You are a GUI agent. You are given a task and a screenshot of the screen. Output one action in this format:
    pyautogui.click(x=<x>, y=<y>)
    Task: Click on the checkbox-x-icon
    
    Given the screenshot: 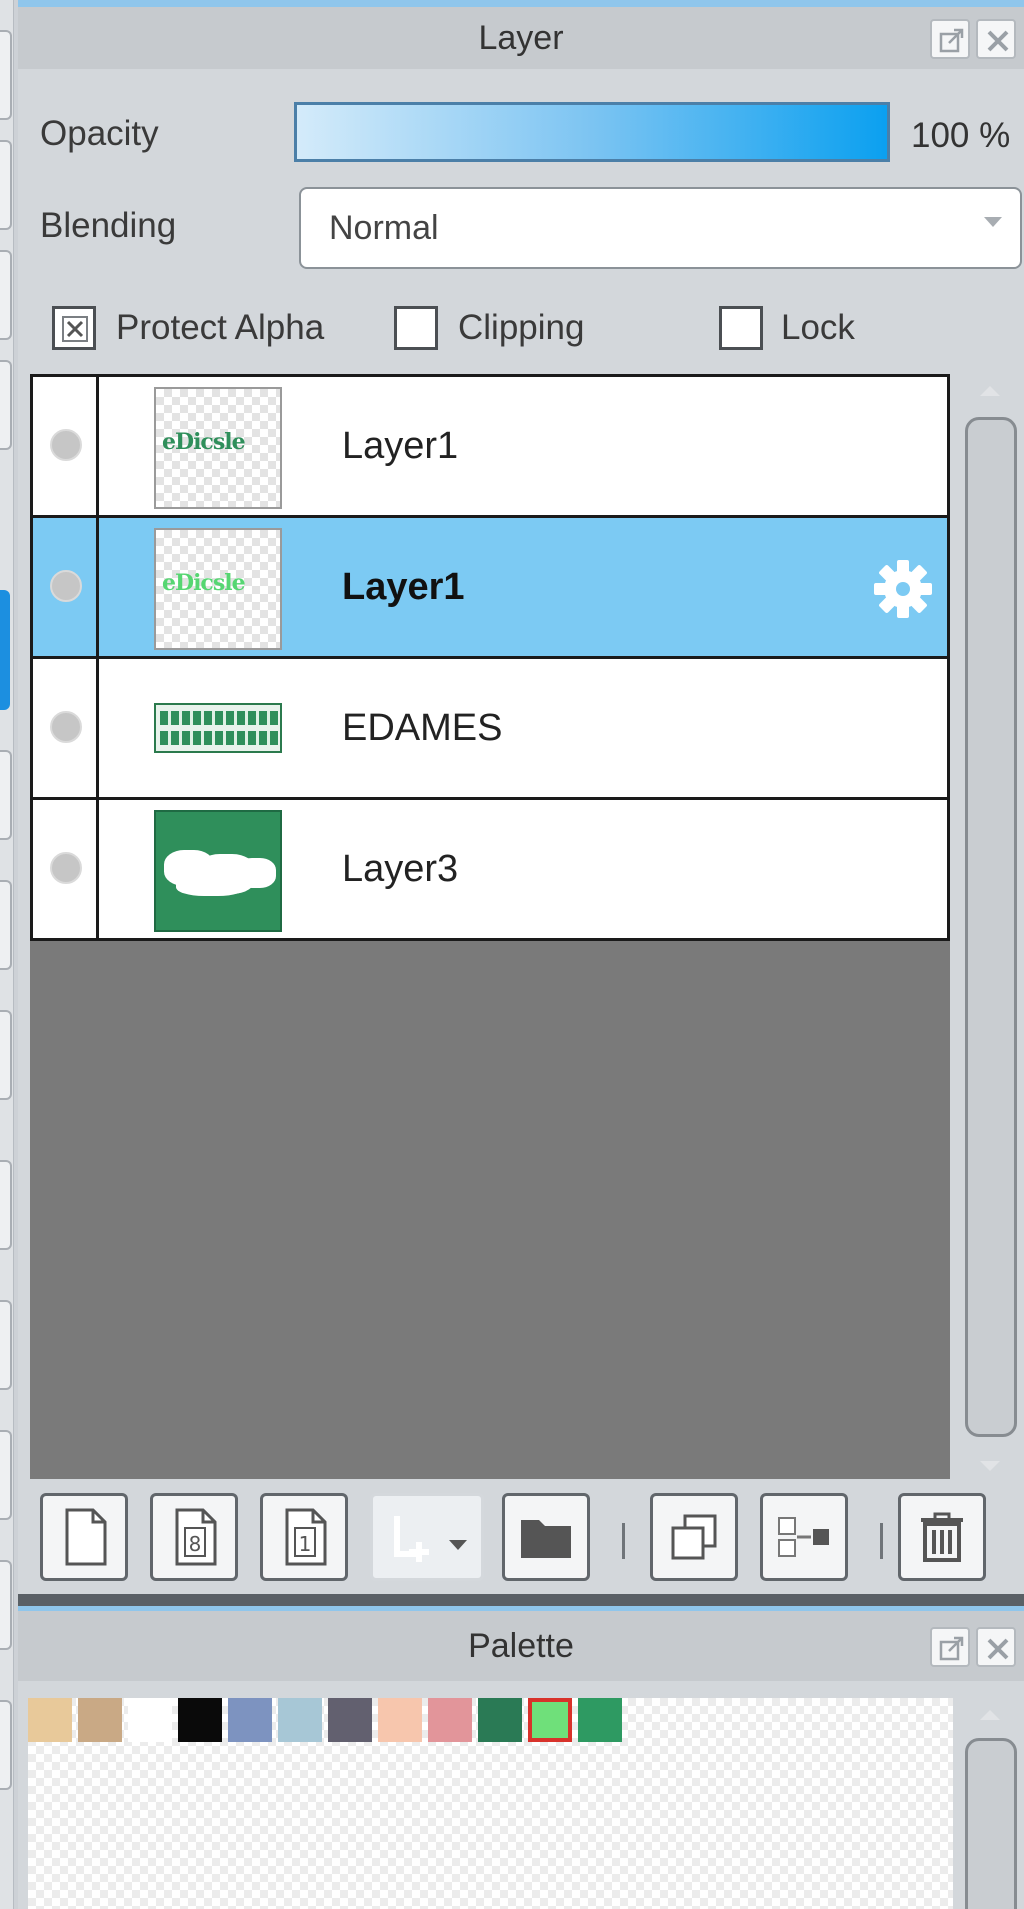 What is the action you would take?
    pyautogui.click(x=75, y=329)
    